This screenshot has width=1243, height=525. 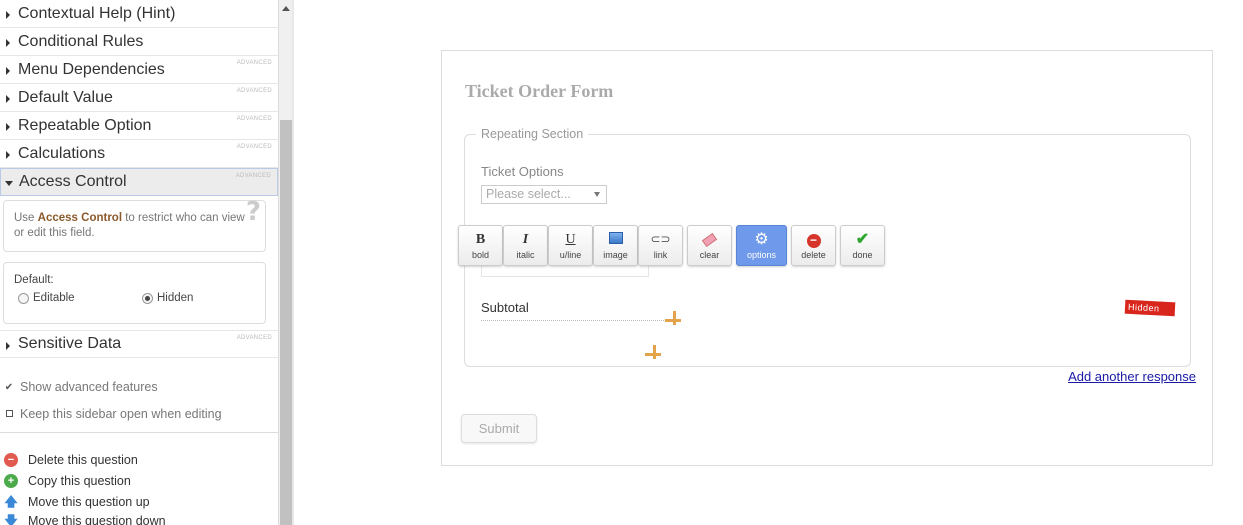 I want to click on scrollbar-thumb, so click(x=286, y=322).